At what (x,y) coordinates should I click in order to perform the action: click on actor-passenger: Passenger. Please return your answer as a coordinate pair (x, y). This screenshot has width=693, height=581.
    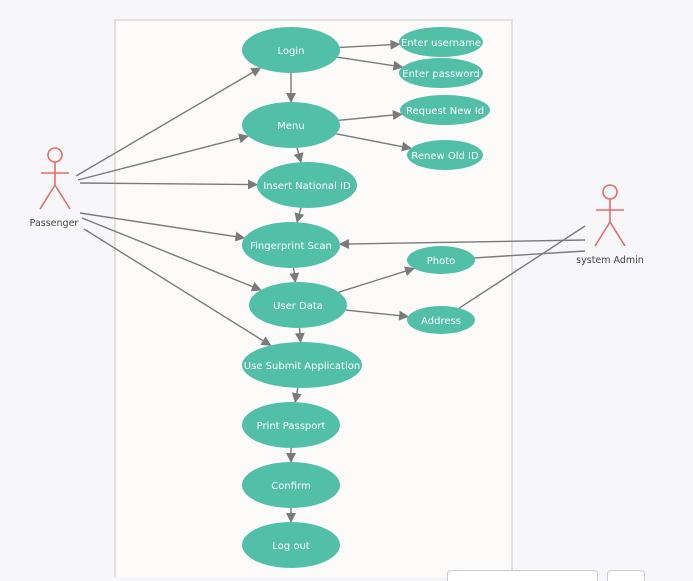
    Looking at the image, I should click on (54, 188).